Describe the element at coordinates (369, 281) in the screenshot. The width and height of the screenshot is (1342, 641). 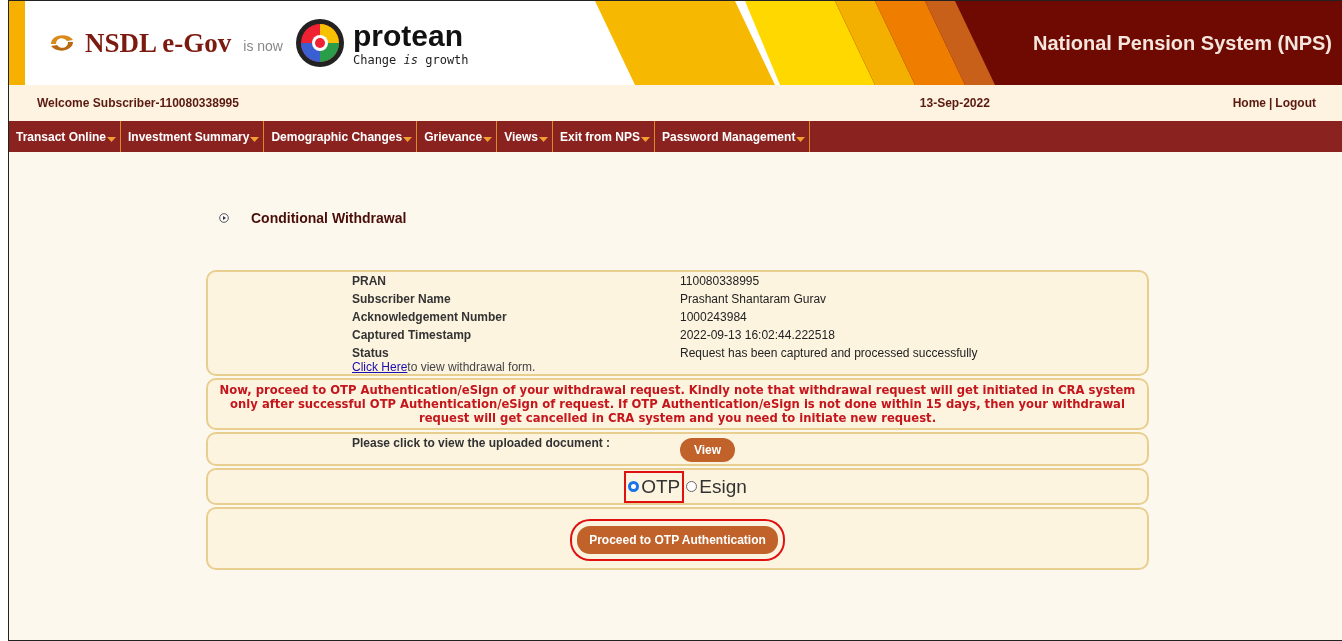
I see `field-label: PRAN` at that location.